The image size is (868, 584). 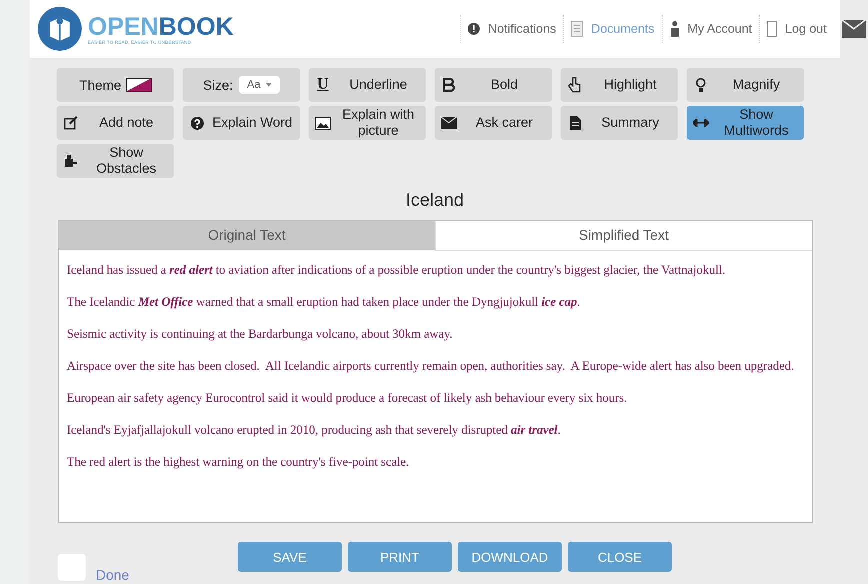 What do you see at coordinates (197, 123) in the screenshot?
I see `help-icon` at bounding box center [197, 123].